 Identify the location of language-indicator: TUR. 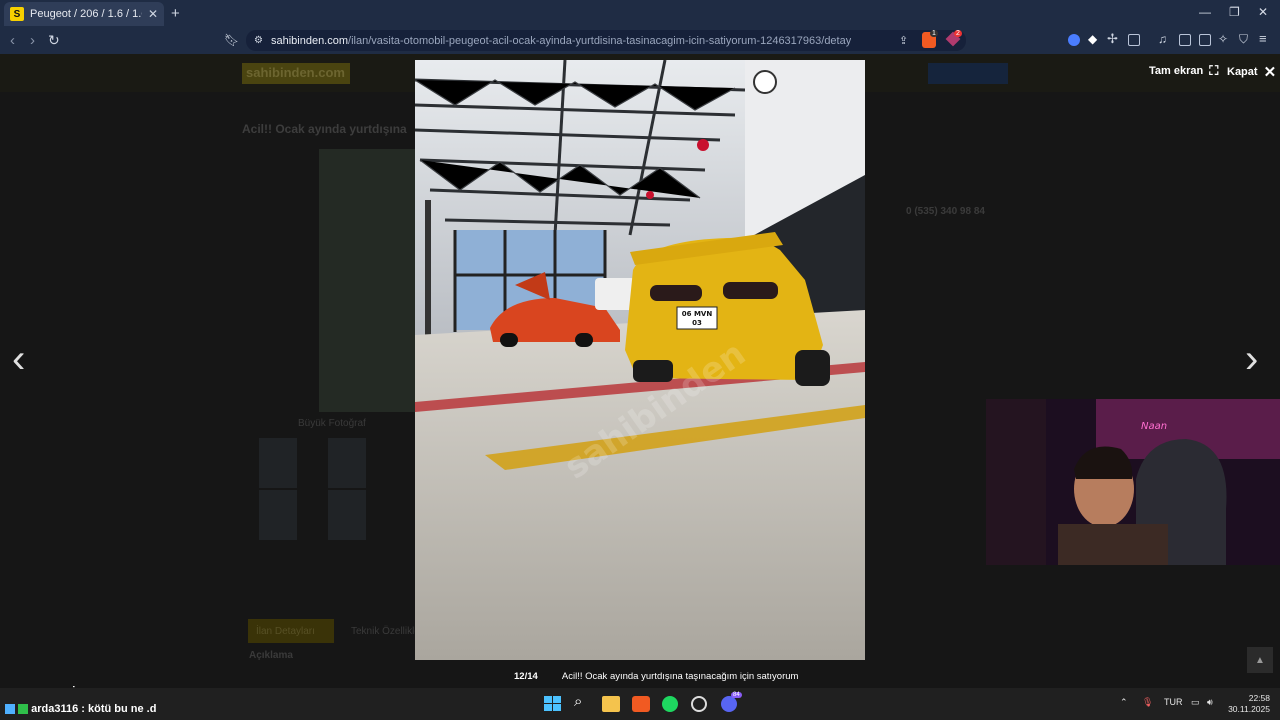
(1173, 702).